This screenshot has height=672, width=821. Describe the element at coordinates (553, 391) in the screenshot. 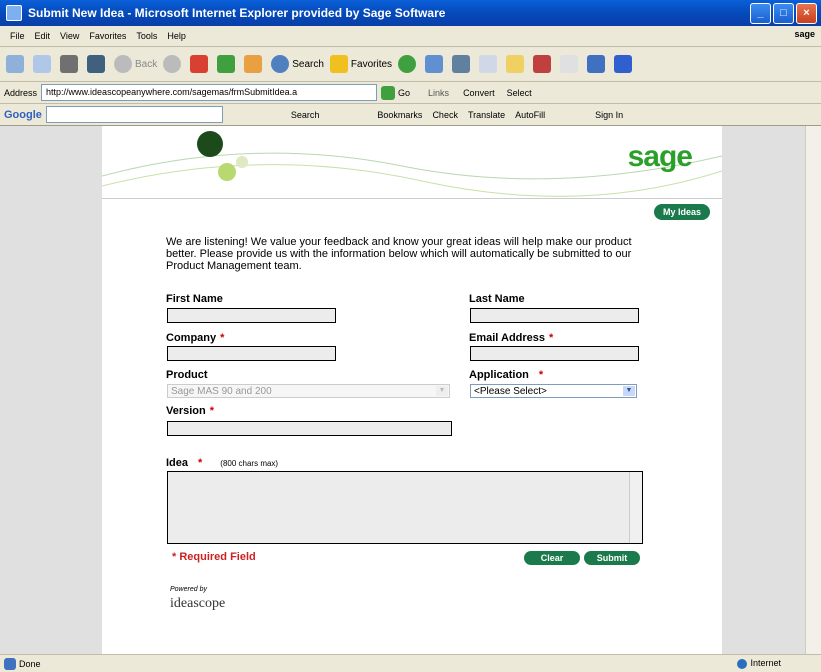

I see `application-select: <Please Select> ▼` at that location.